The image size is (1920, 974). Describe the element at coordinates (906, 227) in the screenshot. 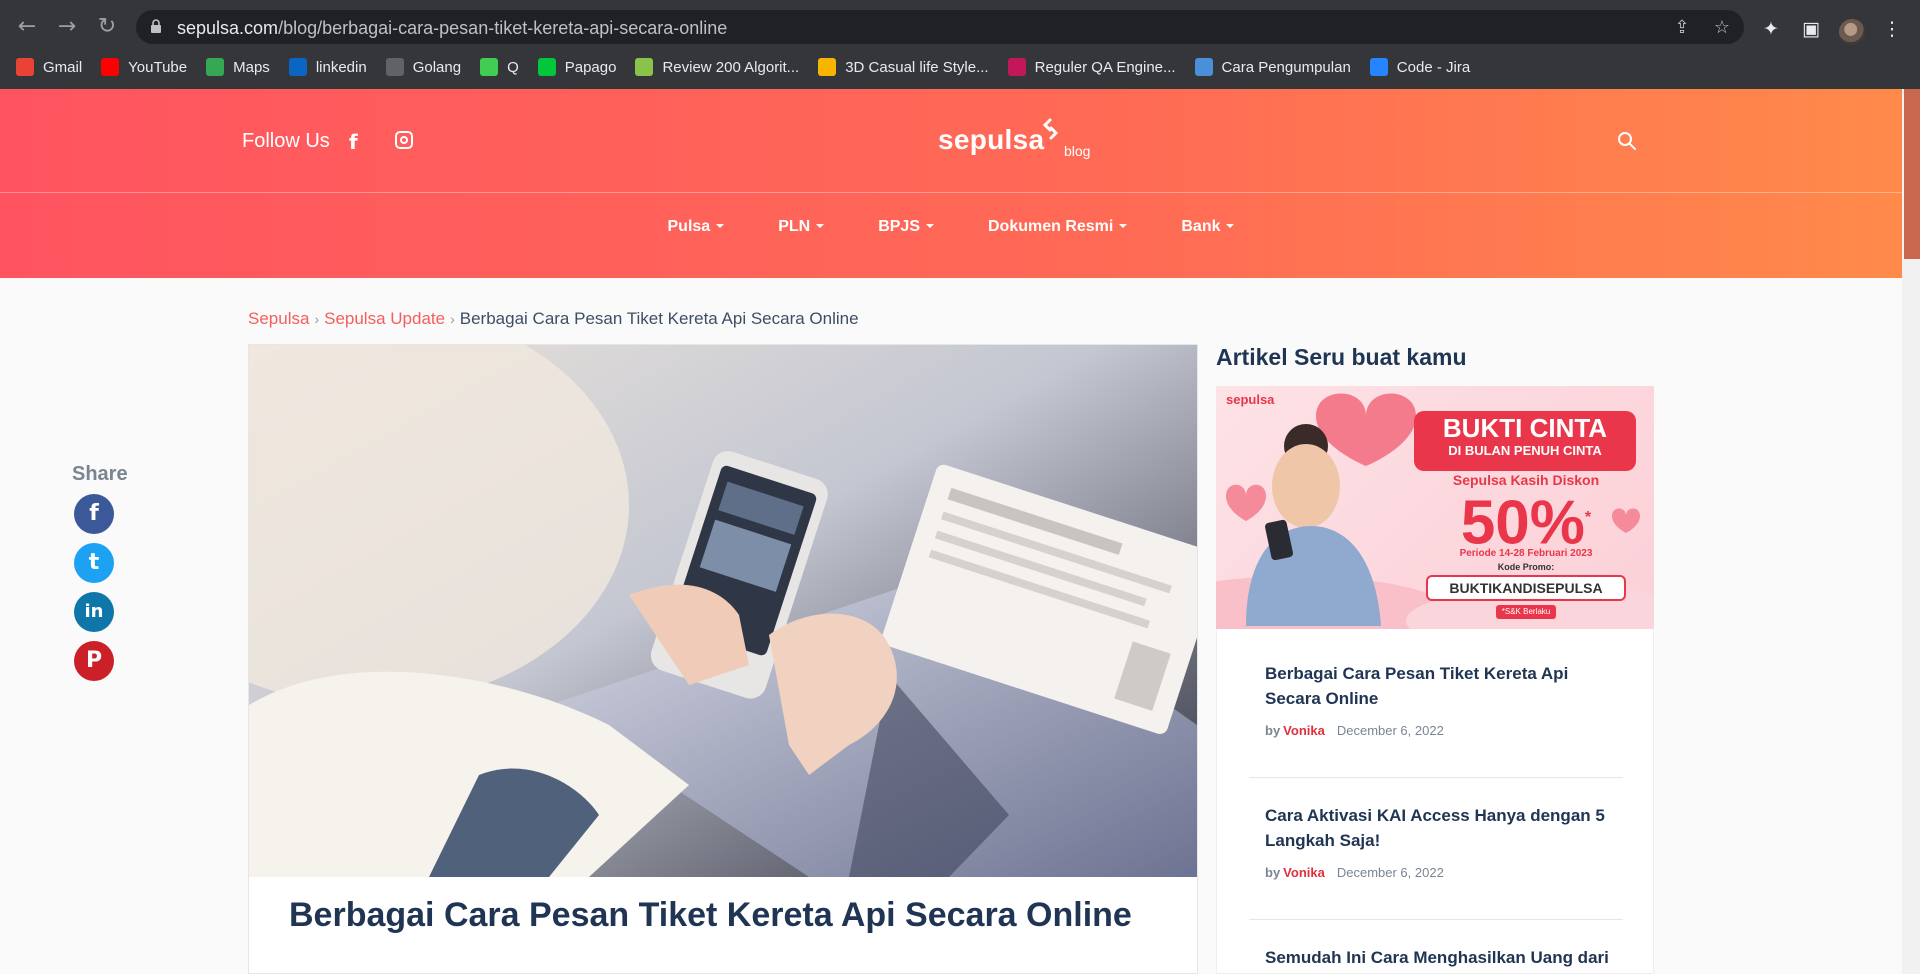

I see `nav-item-bpjs: BPJS` at that location.